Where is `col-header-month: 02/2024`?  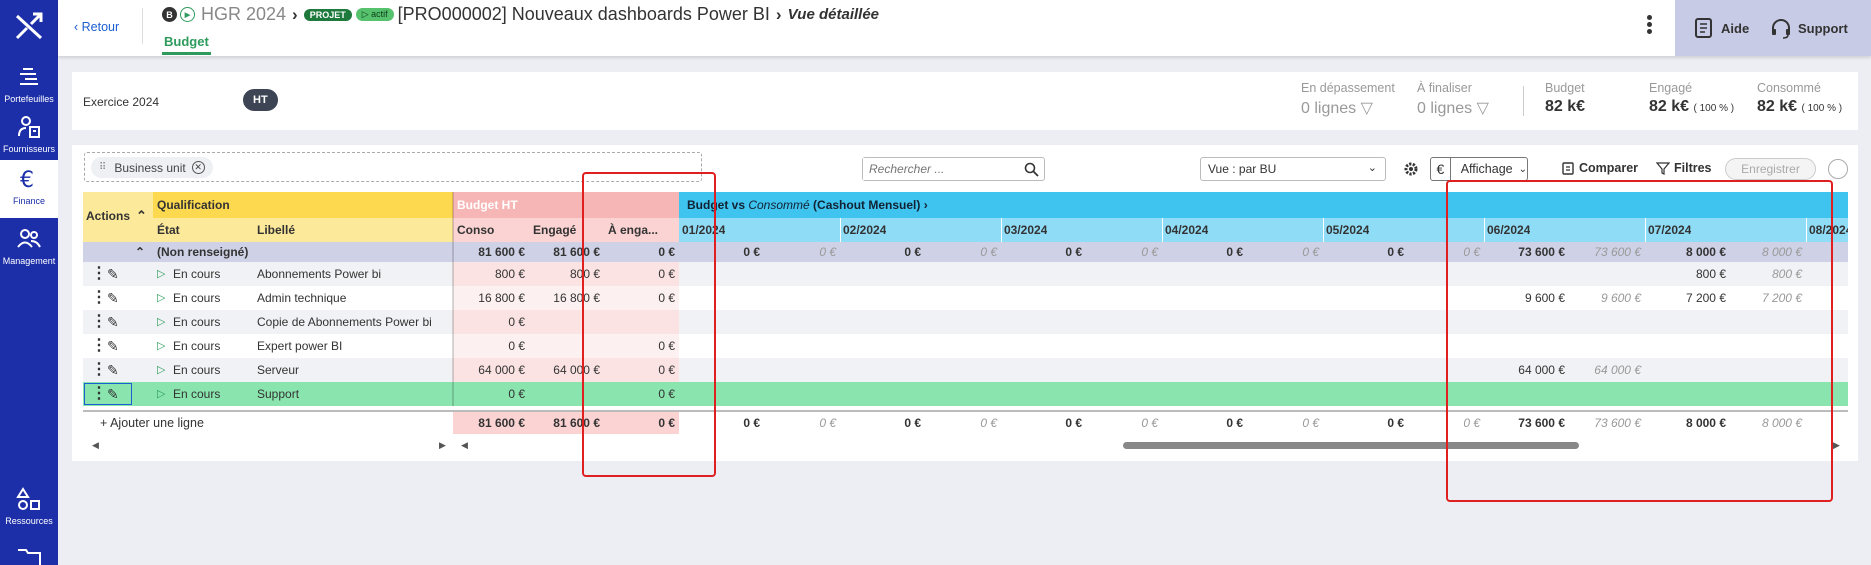
col-header-month: 02/2024 is located at coordinates (864, 230).